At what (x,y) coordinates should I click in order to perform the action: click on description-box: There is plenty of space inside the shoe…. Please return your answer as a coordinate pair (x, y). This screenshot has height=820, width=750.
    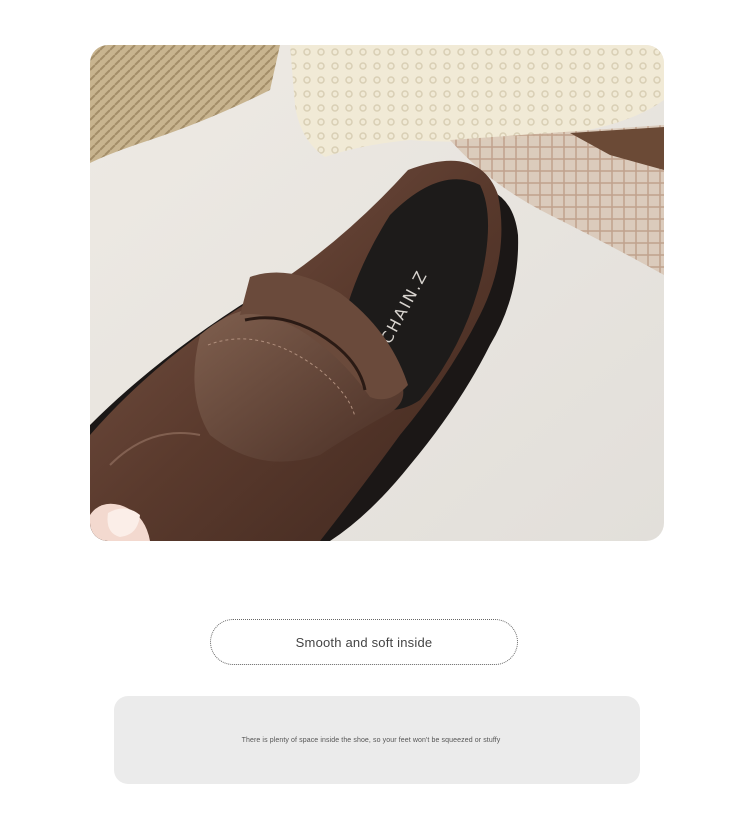
    Looking at the image, I should click on (377, 740).